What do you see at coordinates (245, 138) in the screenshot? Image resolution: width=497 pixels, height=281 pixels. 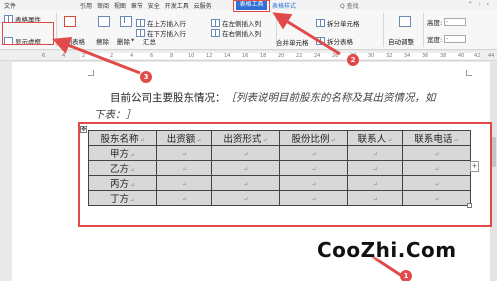 I see `column-header: 出资形式↵` at bounding box center [245, 138].